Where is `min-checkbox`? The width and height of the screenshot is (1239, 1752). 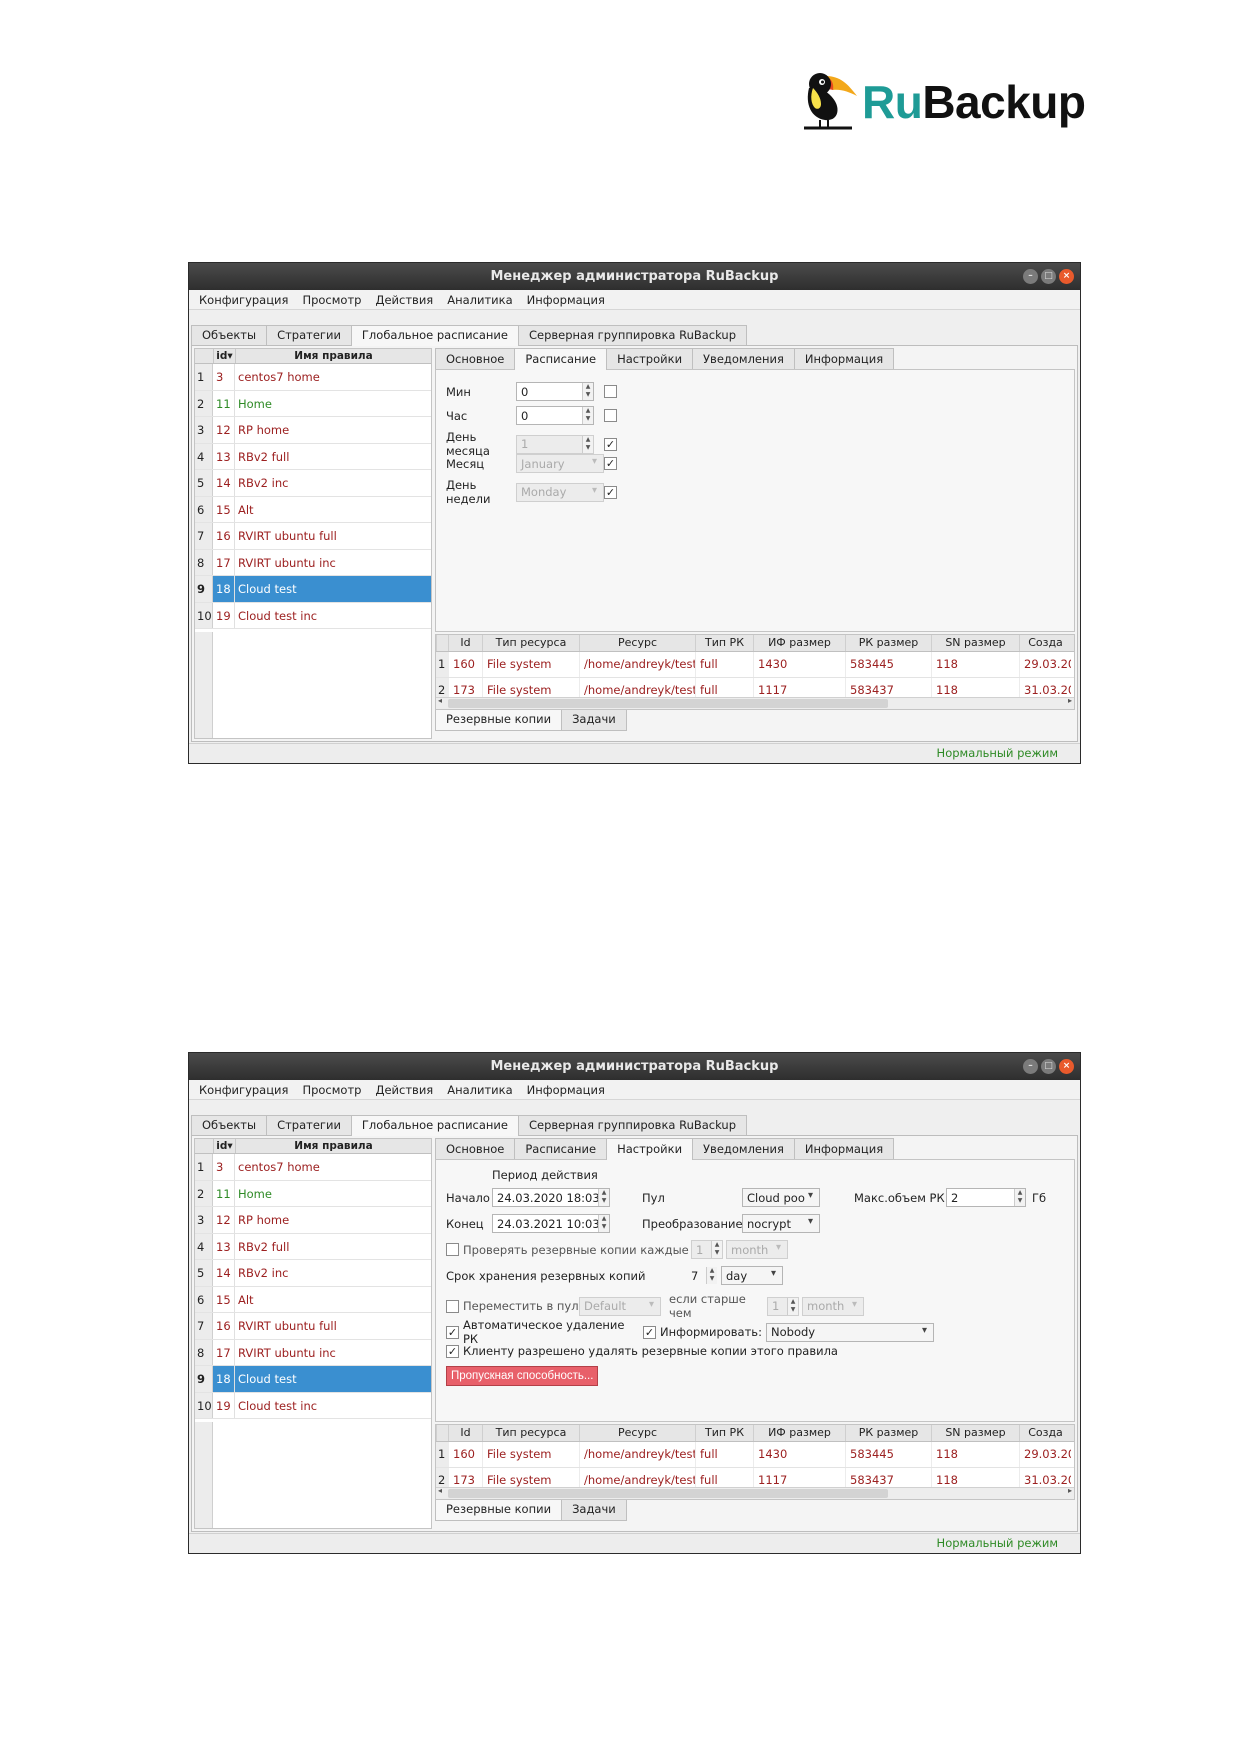 min-checkbox is located at coordinates (610, 391).